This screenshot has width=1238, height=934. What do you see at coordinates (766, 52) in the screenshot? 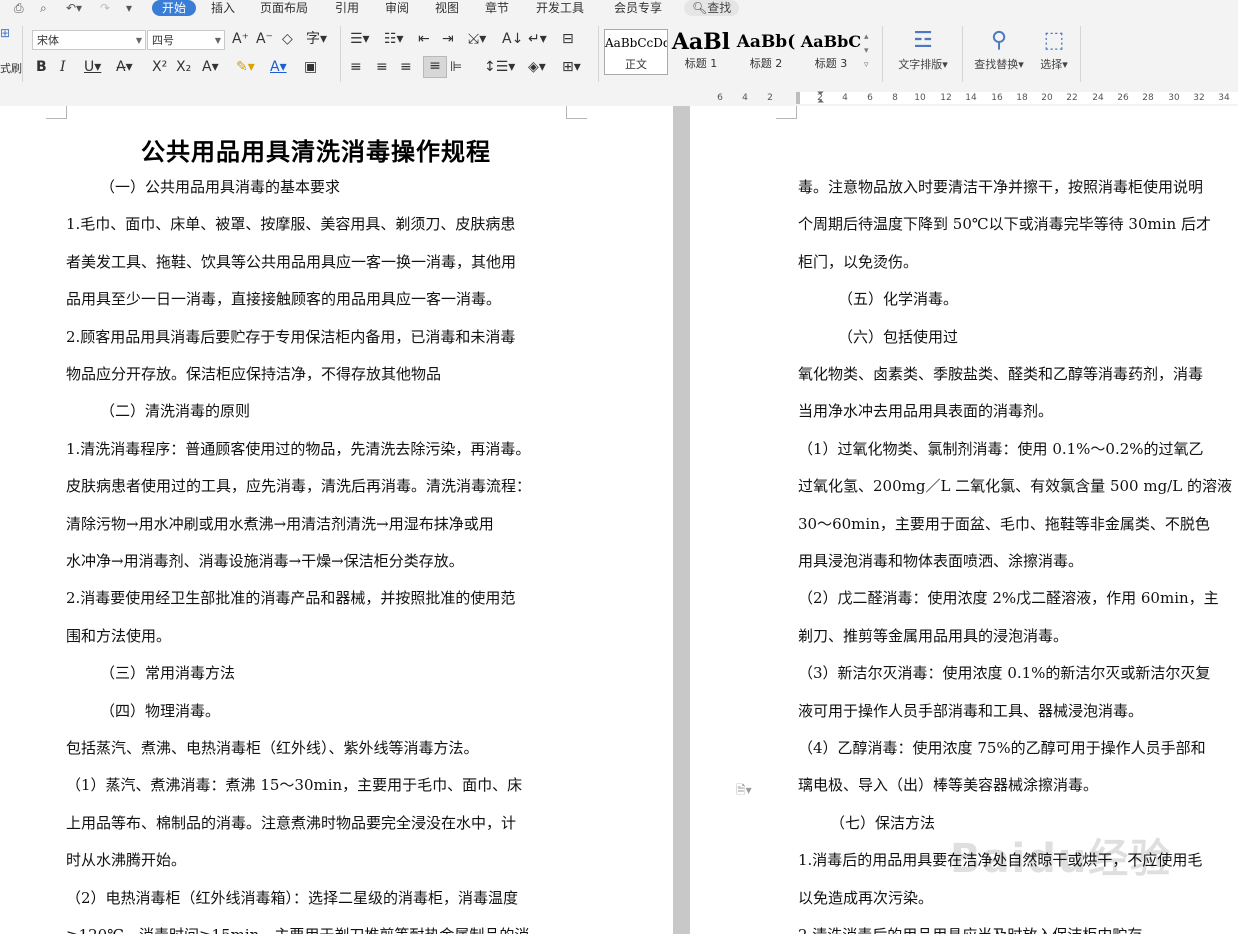
I see `style-heading-2: AaBb( 标题 2` at bounding box center [766, 52].